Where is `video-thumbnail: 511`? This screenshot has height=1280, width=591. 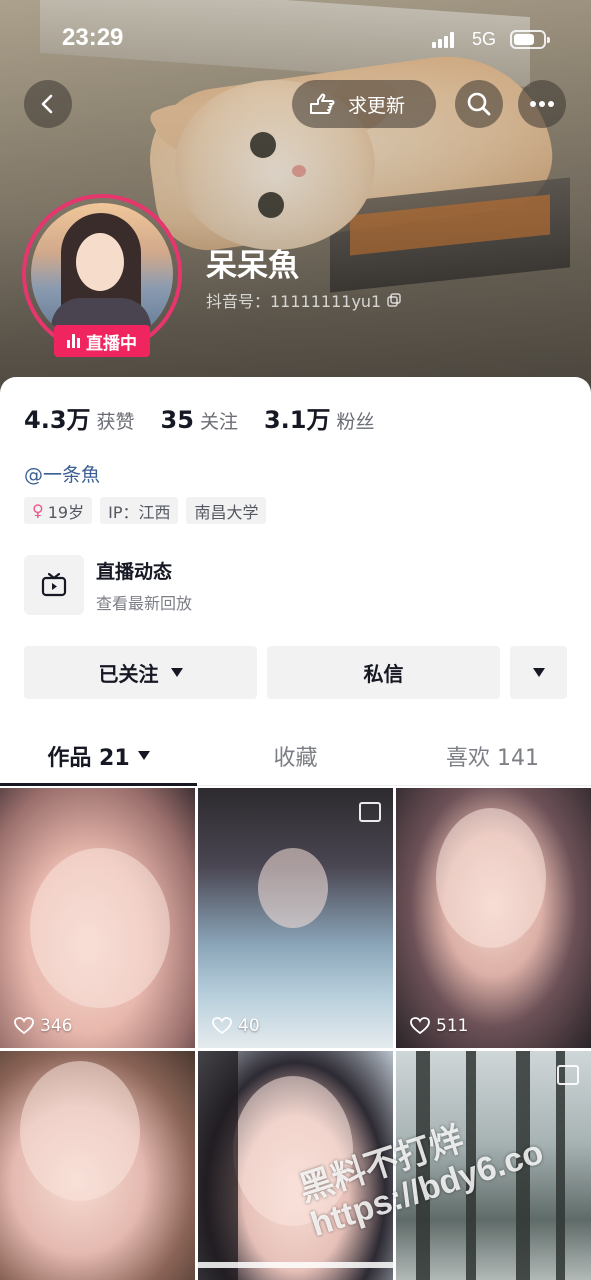 video-thumbnail: 511 is located at coordinates (493, 918).